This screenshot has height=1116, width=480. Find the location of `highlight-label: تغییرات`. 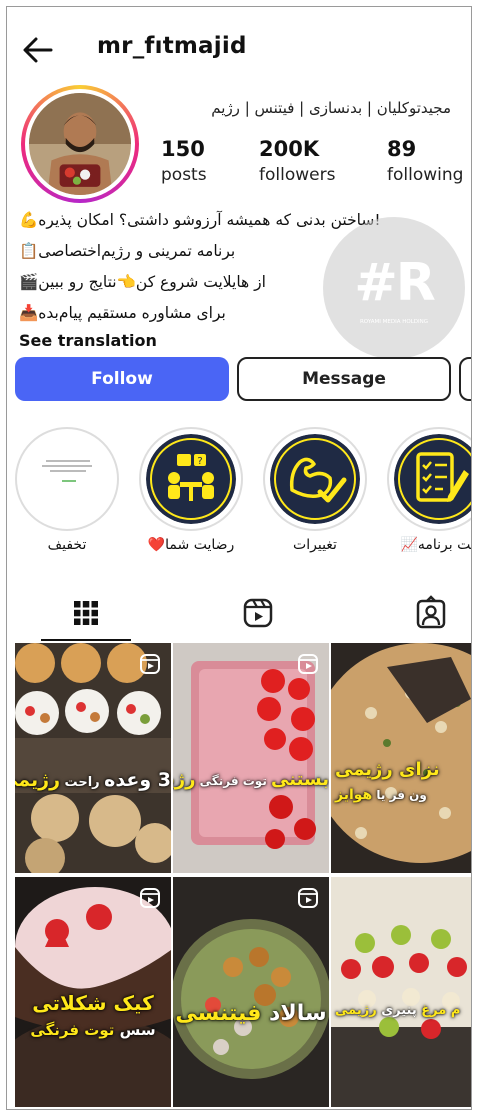

highlight-label: تغییرات is located at coordinates (315, 545).